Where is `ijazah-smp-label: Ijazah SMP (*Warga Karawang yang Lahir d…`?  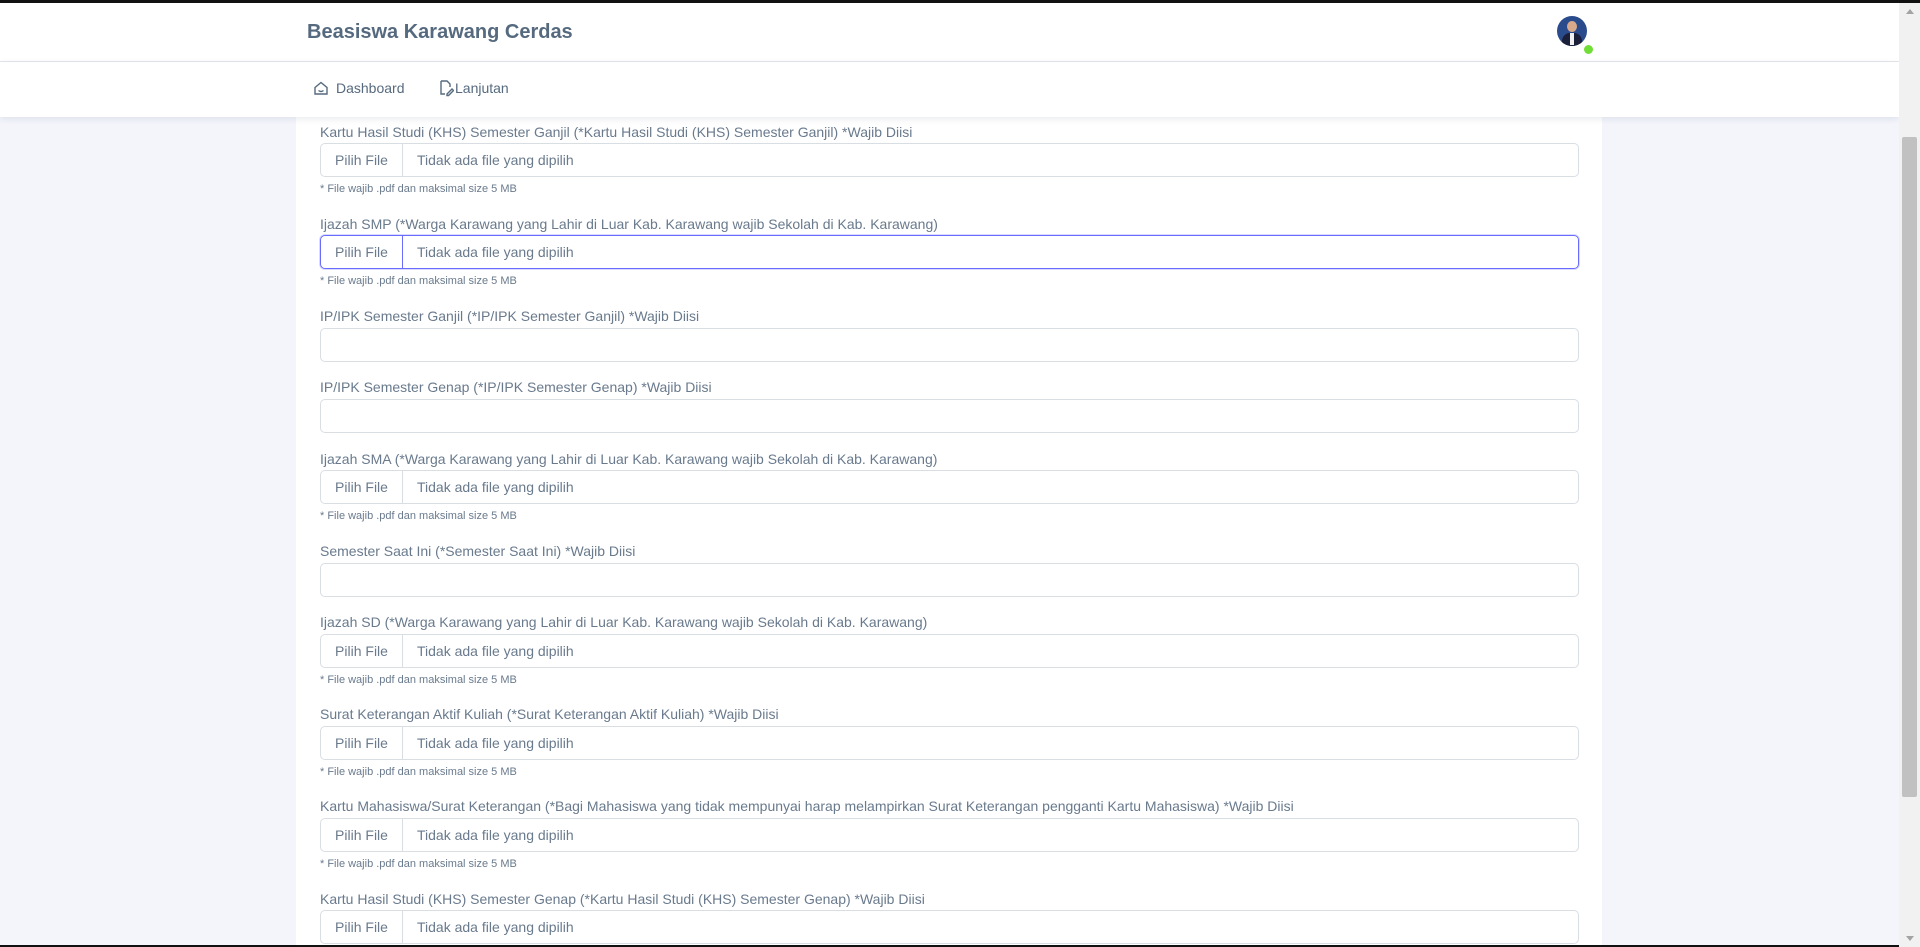 ijazah-smp-label: Ijazah SMP (*Warga Karawang yang Lahir d… is located at coordinates (629, 224).